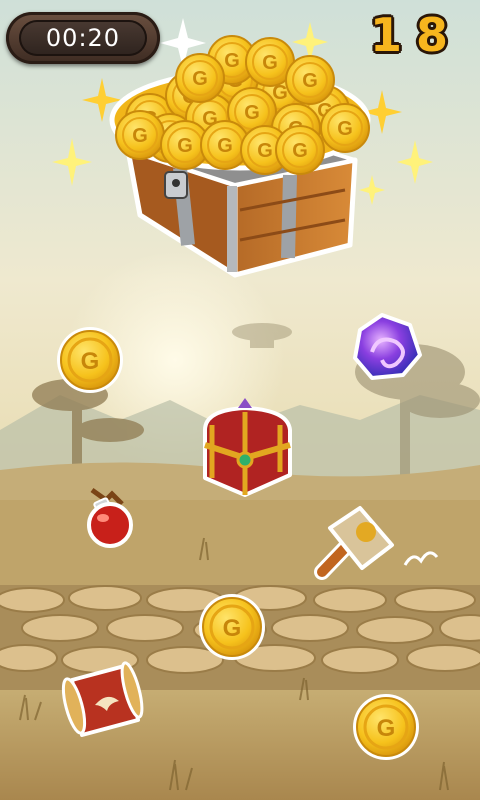 The height and width of the screenshot is (804, 480). I want to click on timer-text: 00:20, so click(83, 38).